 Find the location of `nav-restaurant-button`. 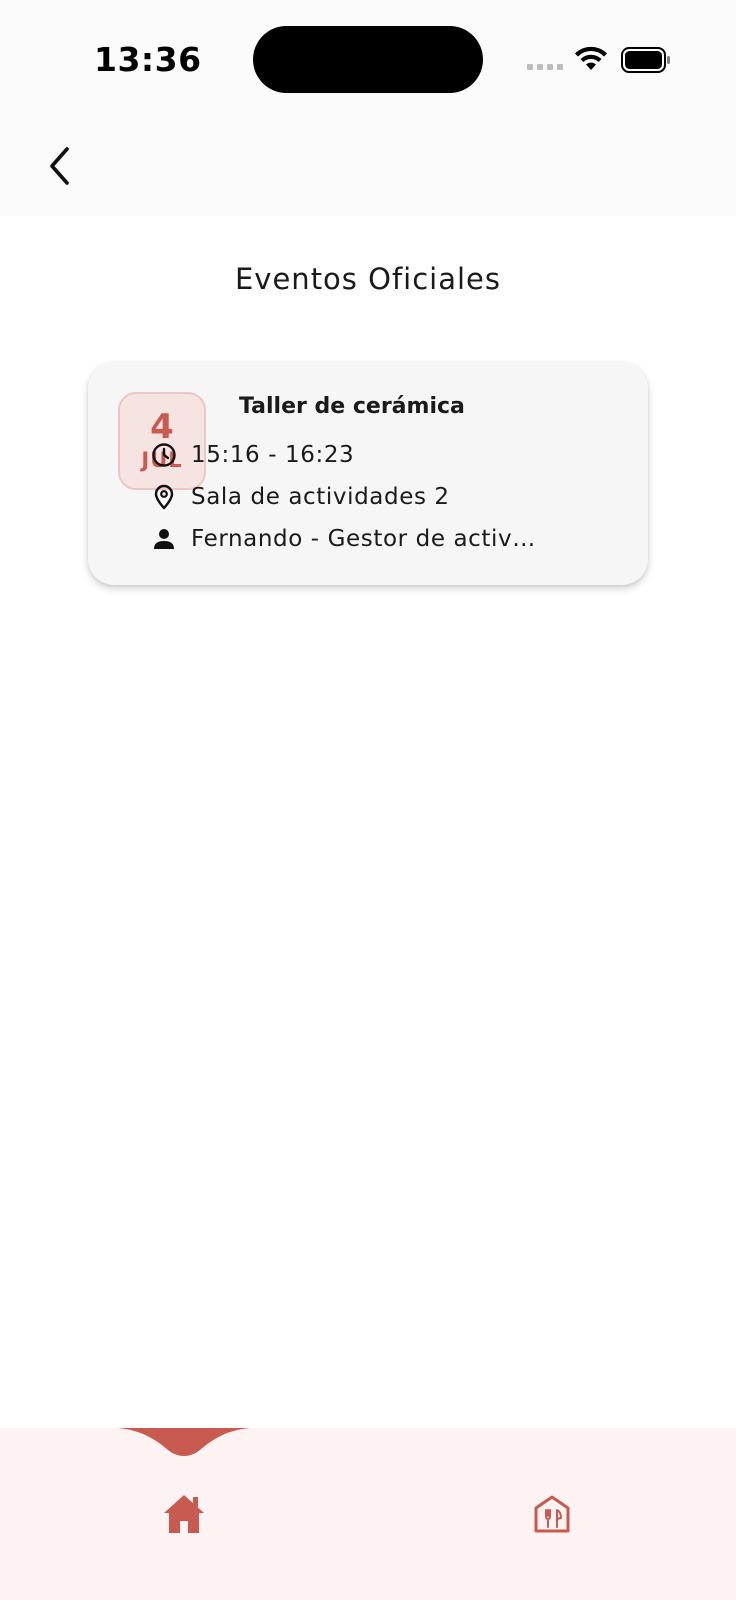

nav-restaurant-button is located at coordinates (552, 1516).